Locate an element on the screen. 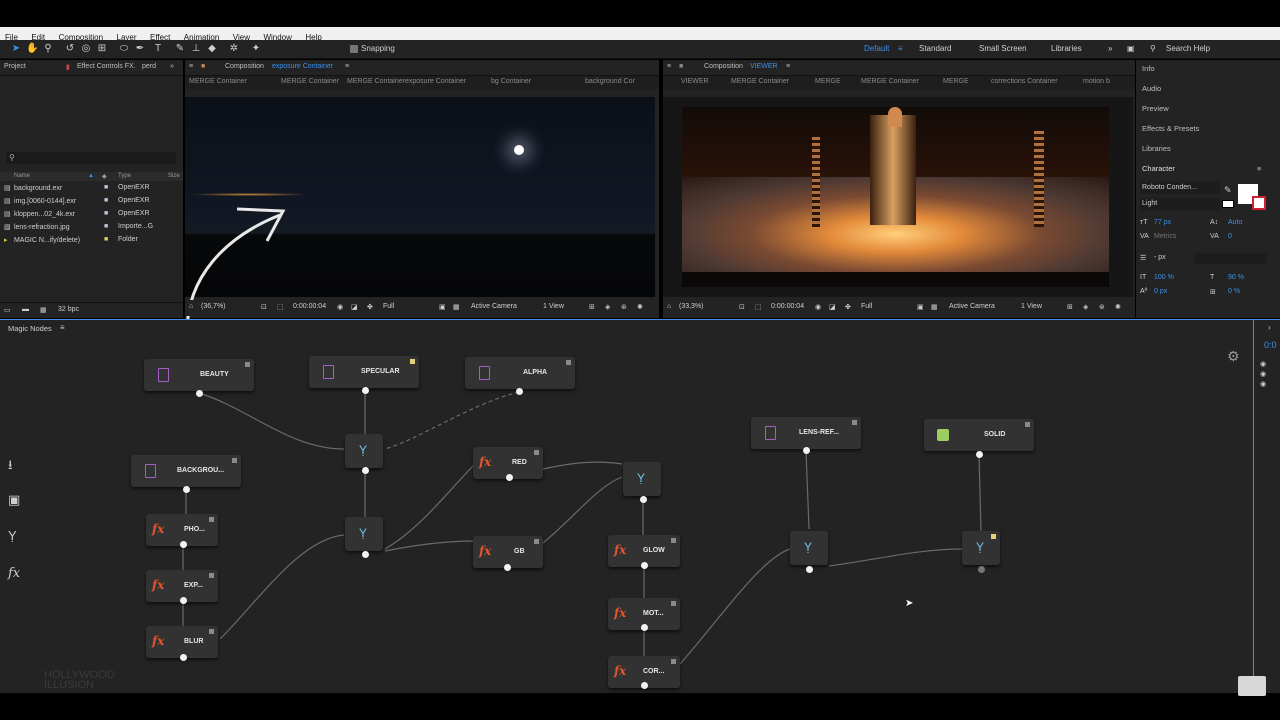  stroke-color-swatch is located at coordinates (1259, 203).